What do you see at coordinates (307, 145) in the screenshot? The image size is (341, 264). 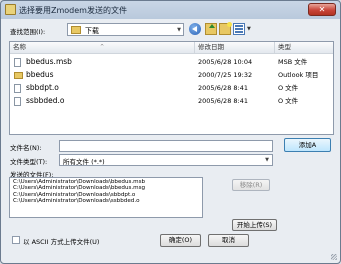 I see `add-button: 添加A` at bounding box center [307, 145].